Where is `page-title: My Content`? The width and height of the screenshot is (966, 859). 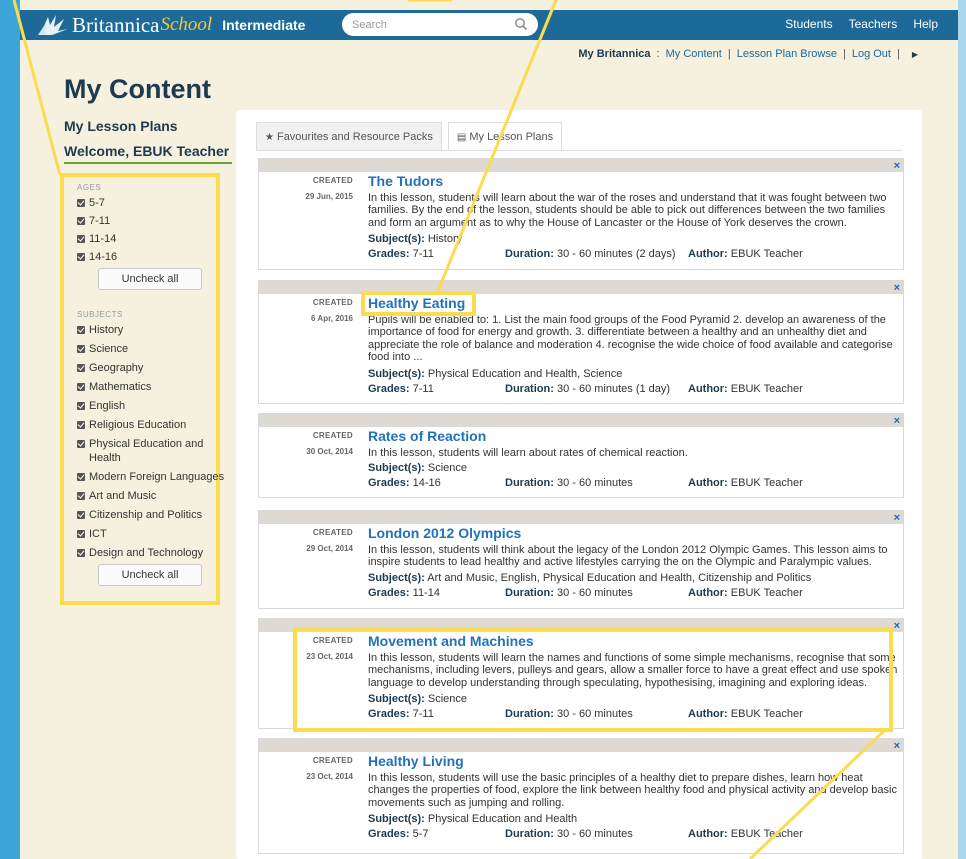 page-title: My Content is located at coordinates (137, 89).